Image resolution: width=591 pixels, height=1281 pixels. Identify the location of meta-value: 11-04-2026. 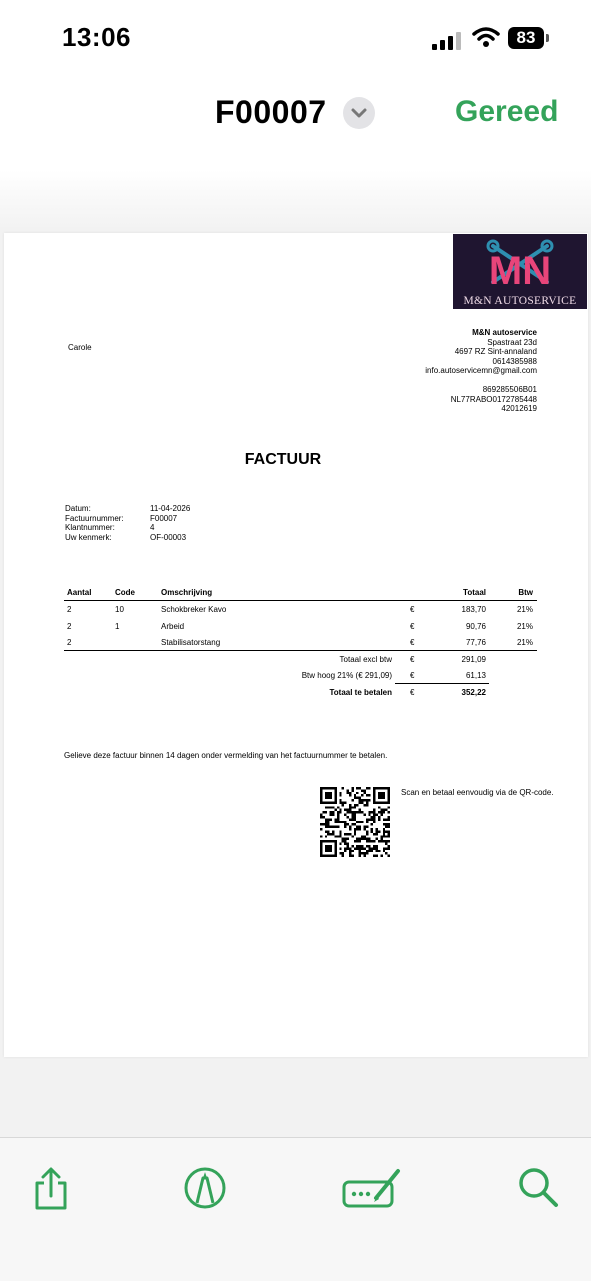
(170, 508).